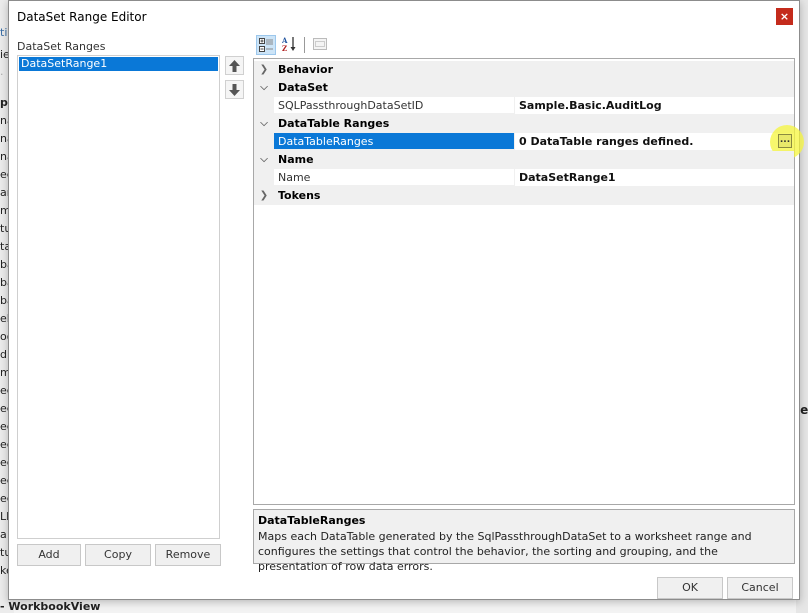 This screenshot has height=613, width=808. I want to click on background-workbookview-label: - WorkbookView, so click(50, 606).